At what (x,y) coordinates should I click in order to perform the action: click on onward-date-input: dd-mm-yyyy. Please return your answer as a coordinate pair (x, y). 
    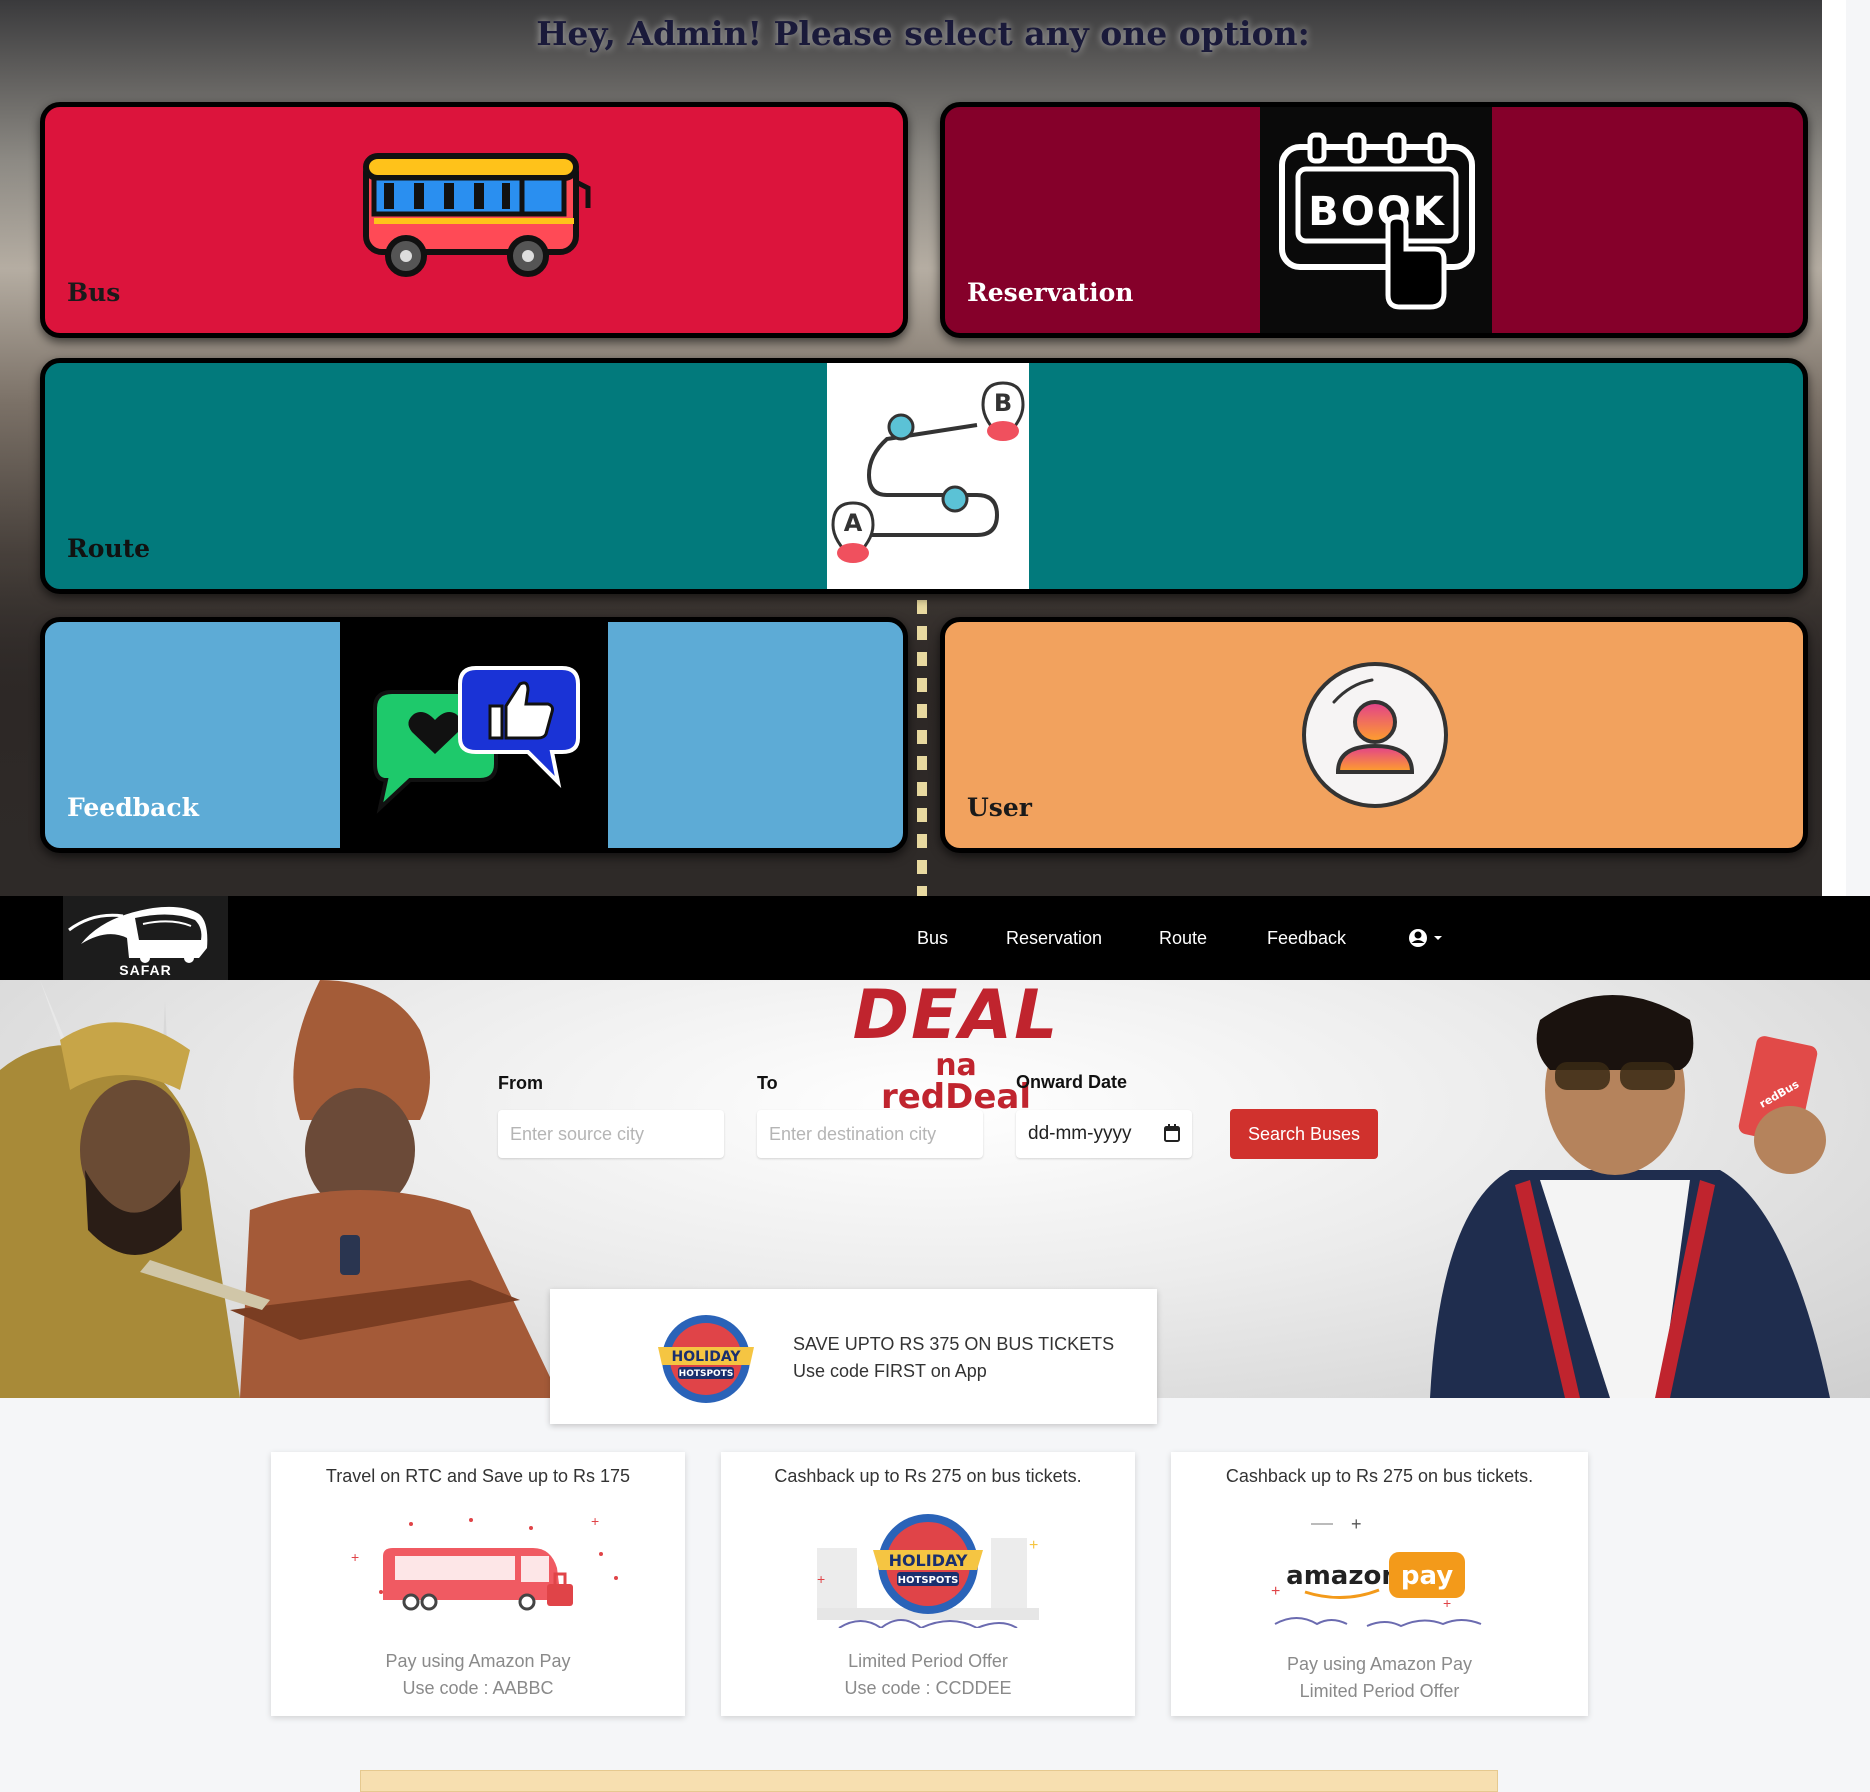
    Looking at the image, I should click on (1104, 1134).